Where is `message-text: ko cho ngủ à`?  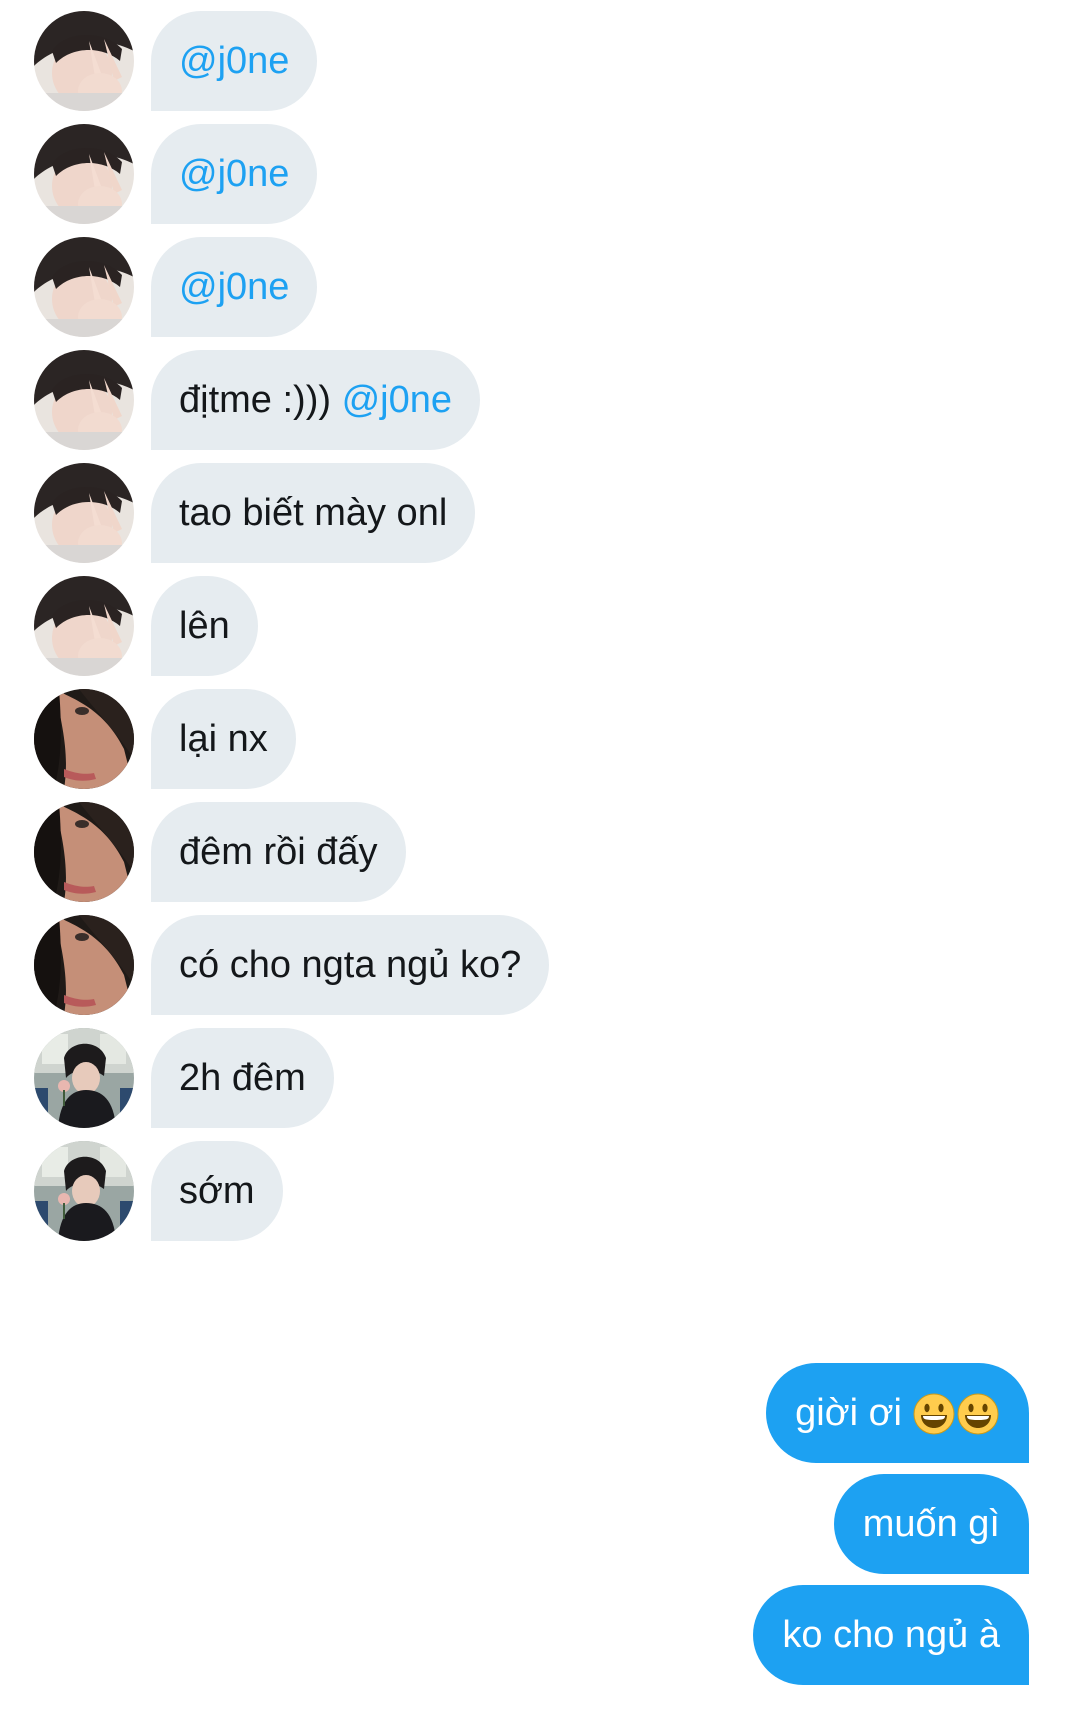
message-text: ko cho ngủ à is located at coordinates (891, 1635).